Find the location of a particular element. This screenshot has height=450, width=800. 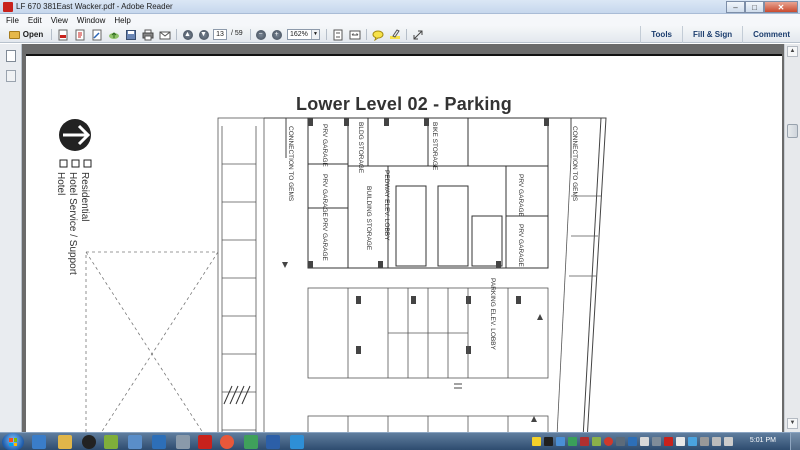

show-desktop-button is located at coordinates (795, 441).